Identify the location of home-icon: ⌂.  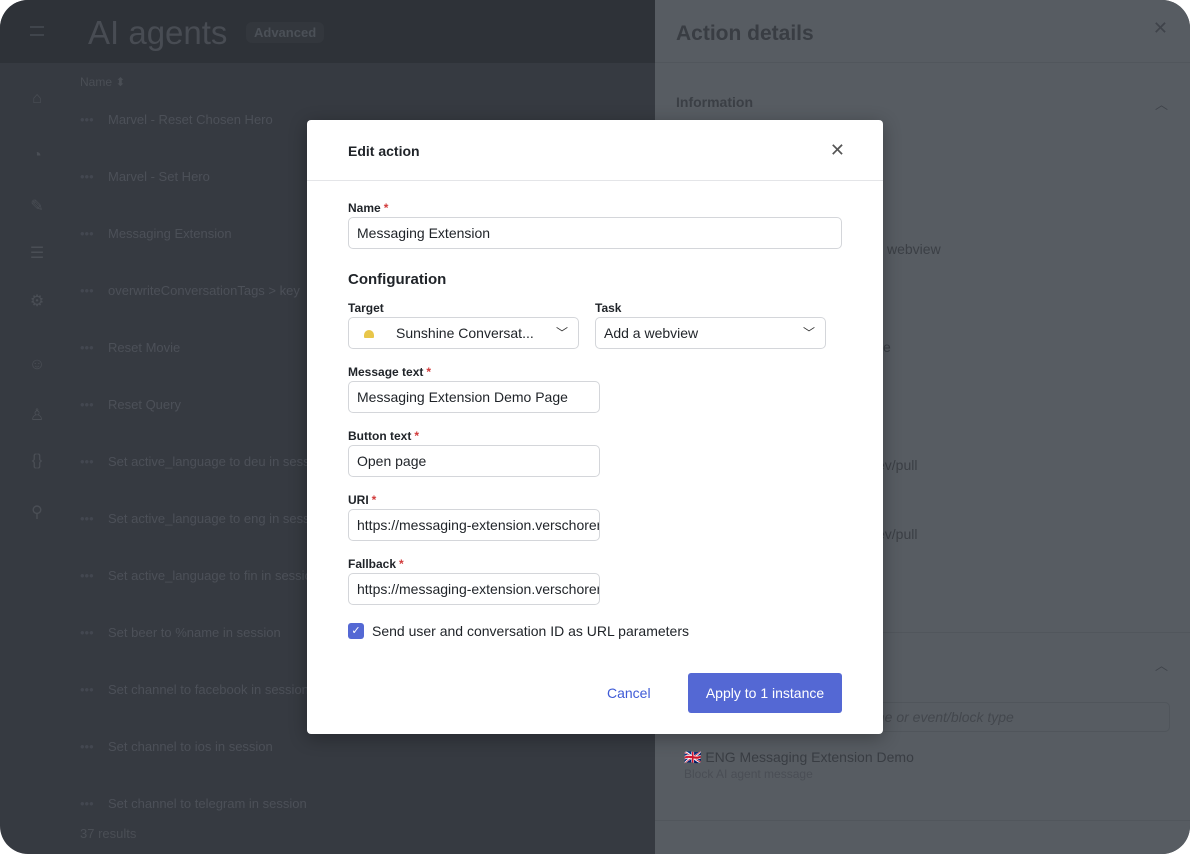
(37, 99).